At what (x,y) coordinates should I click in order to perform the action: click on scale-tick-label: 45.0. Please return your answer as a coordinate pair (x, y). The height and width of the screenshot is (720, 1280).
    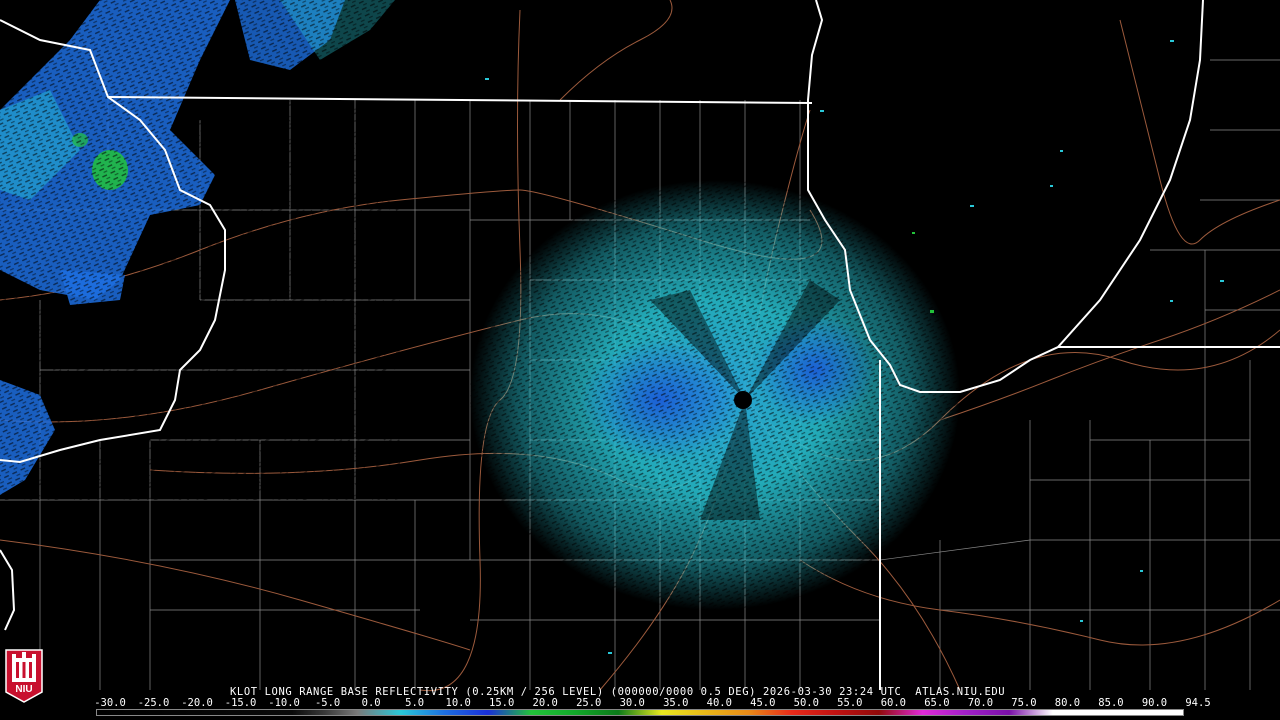
    Looking at the image, I should click on (763, 703).